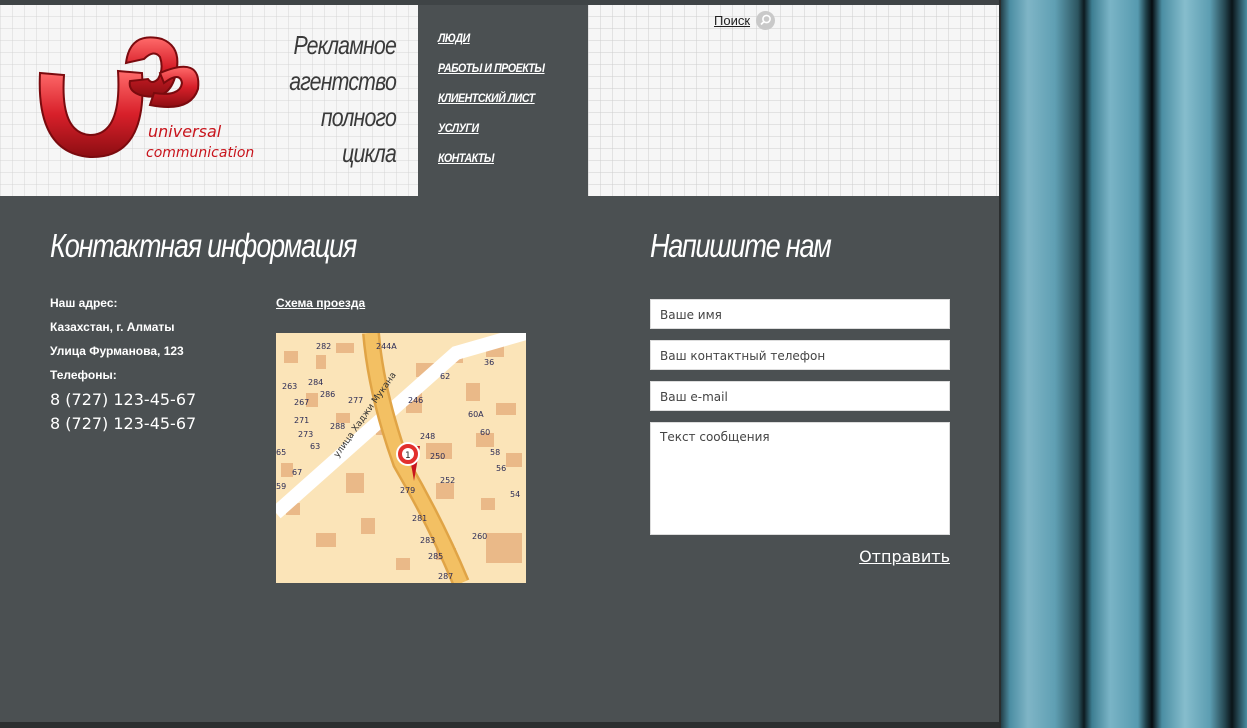 The image size is (1247, 728). Describe the element at coordinates (479, 536) in the screenshot. I see `map-house-number: 260` at that location.